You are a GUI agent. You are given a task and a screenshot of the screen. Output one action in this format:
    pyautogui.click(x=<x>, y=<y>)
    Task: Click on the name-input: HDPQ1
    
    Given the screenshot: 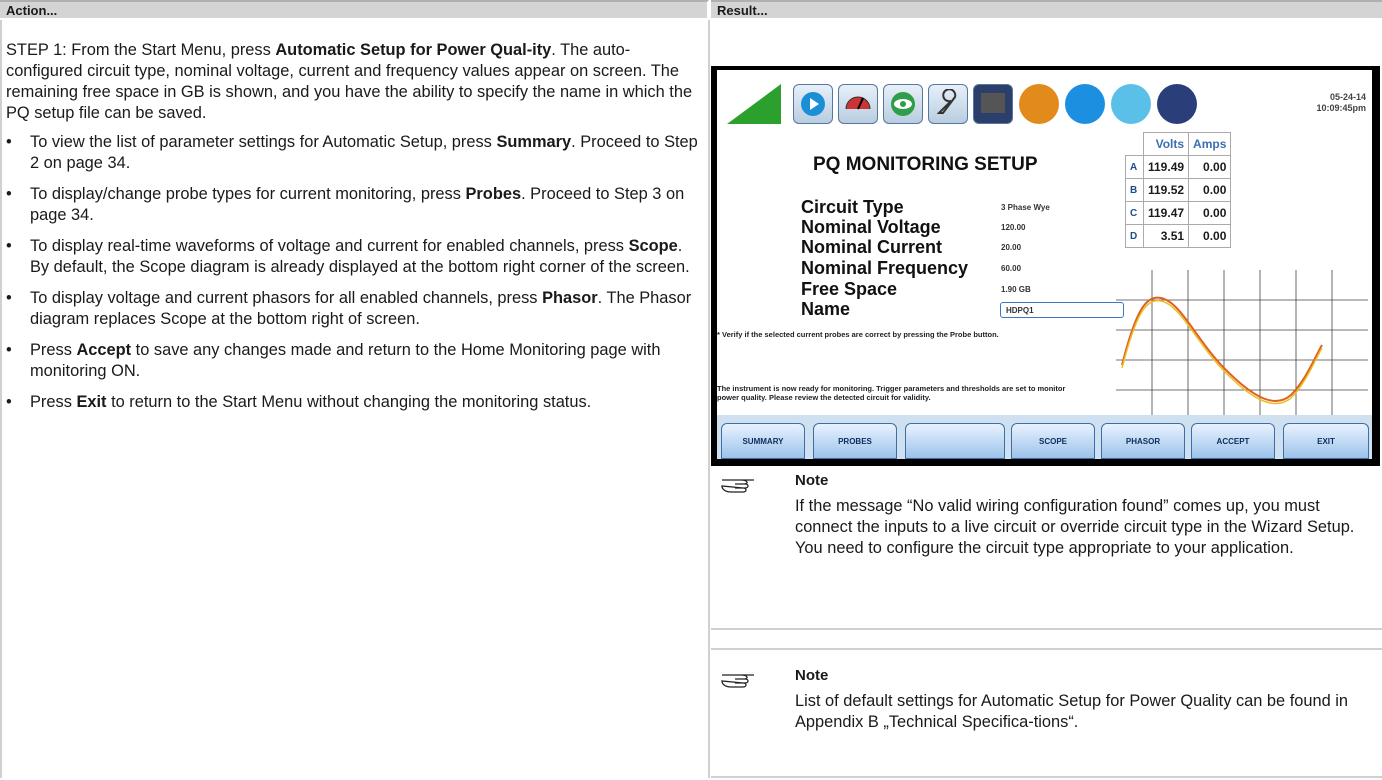 What is the action you would take?
    pyautogui.click(x=1062, y=310)
    